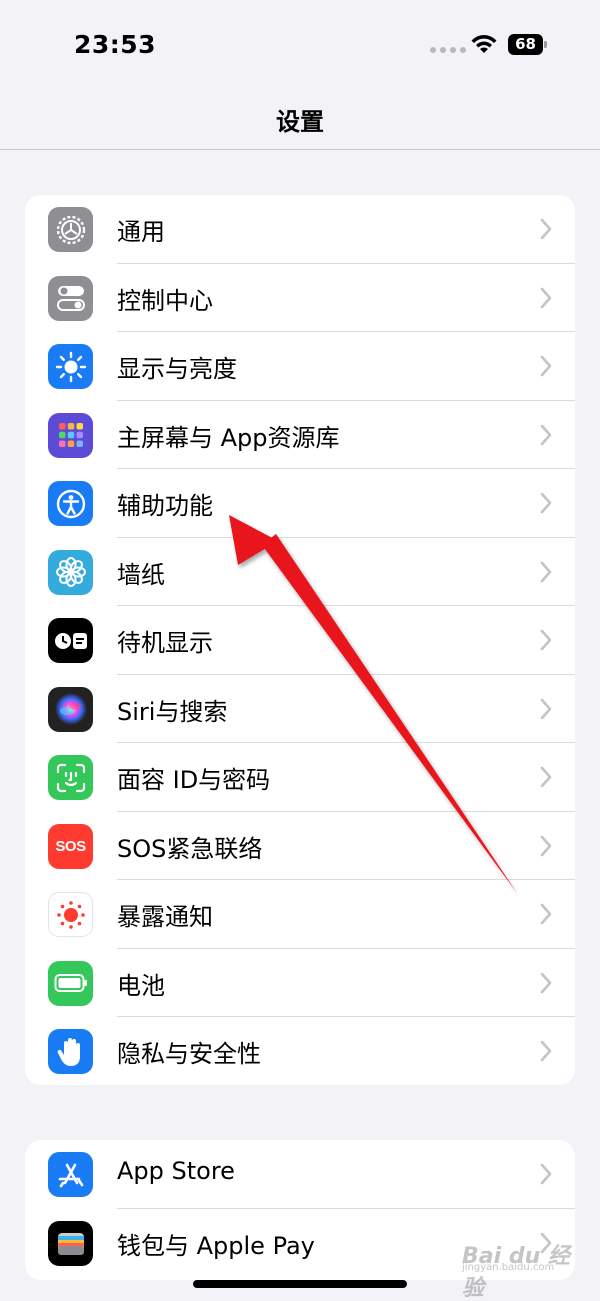 Image resolution: width=600 pixels, height=1301 pixels. What do you see at coordinates (165, 917) in the screenshot?
I see `settings-row-label: 暴露通知` at bounding box center [165, 917].